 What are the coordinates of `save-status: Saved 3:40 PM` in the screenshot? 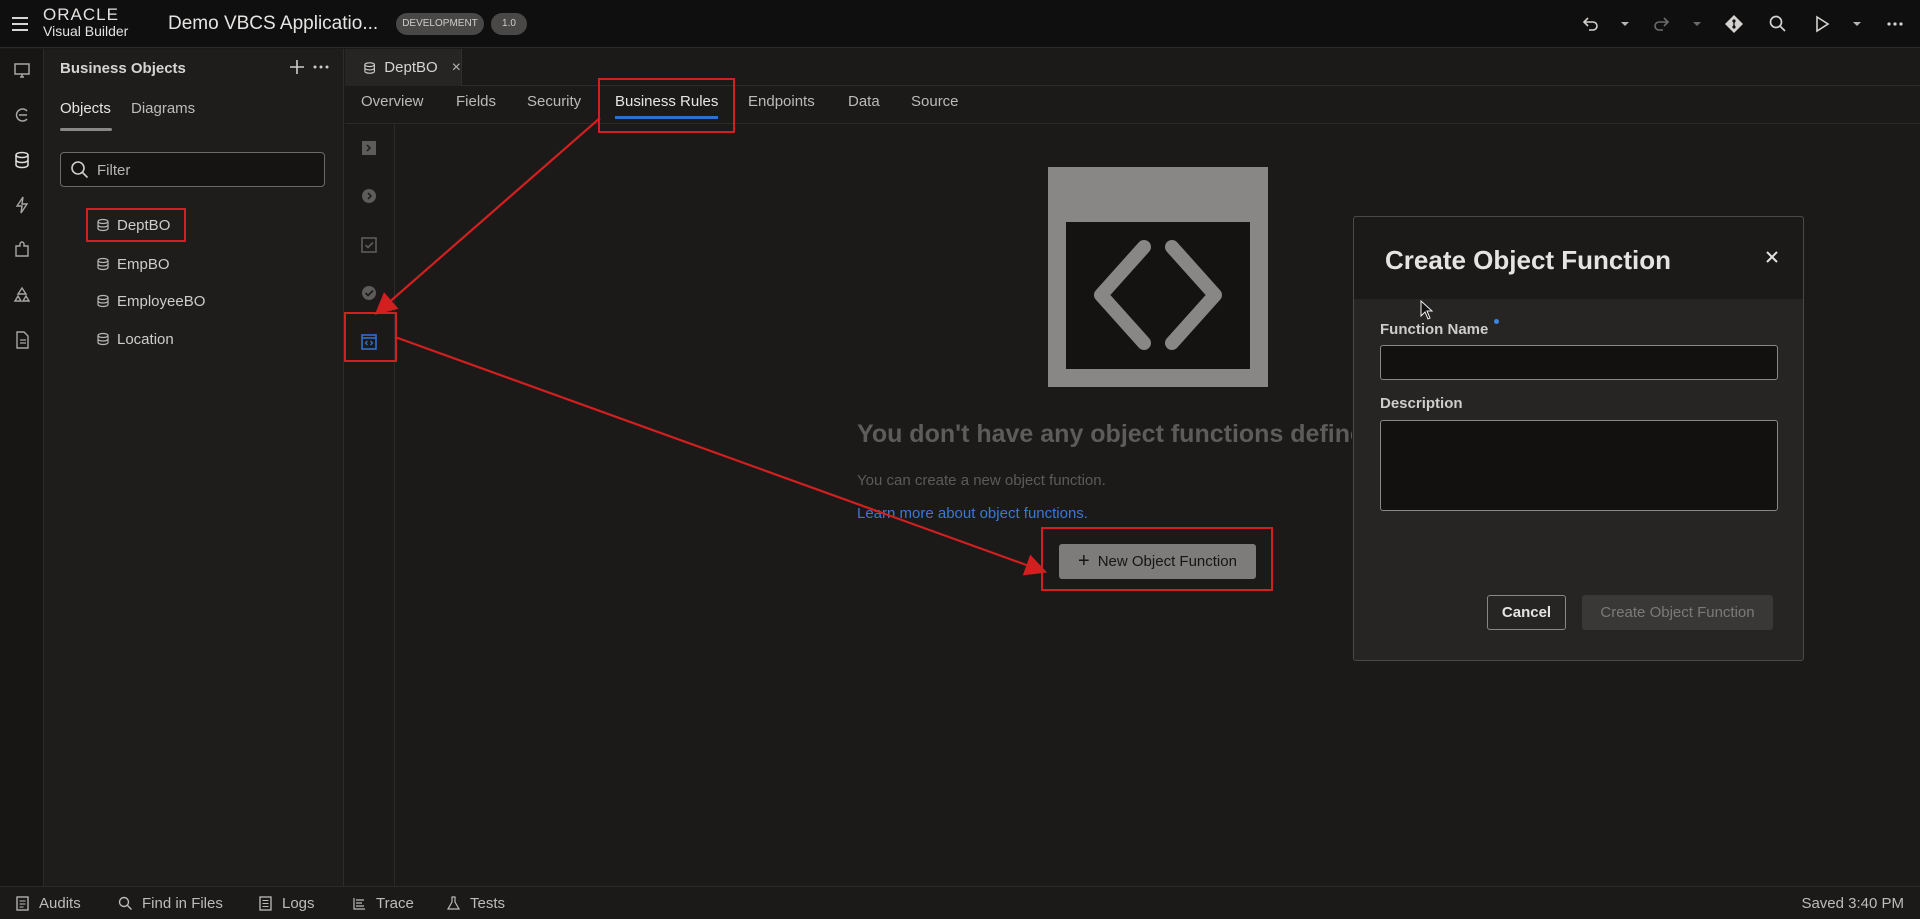 It's located at (1852, 903).